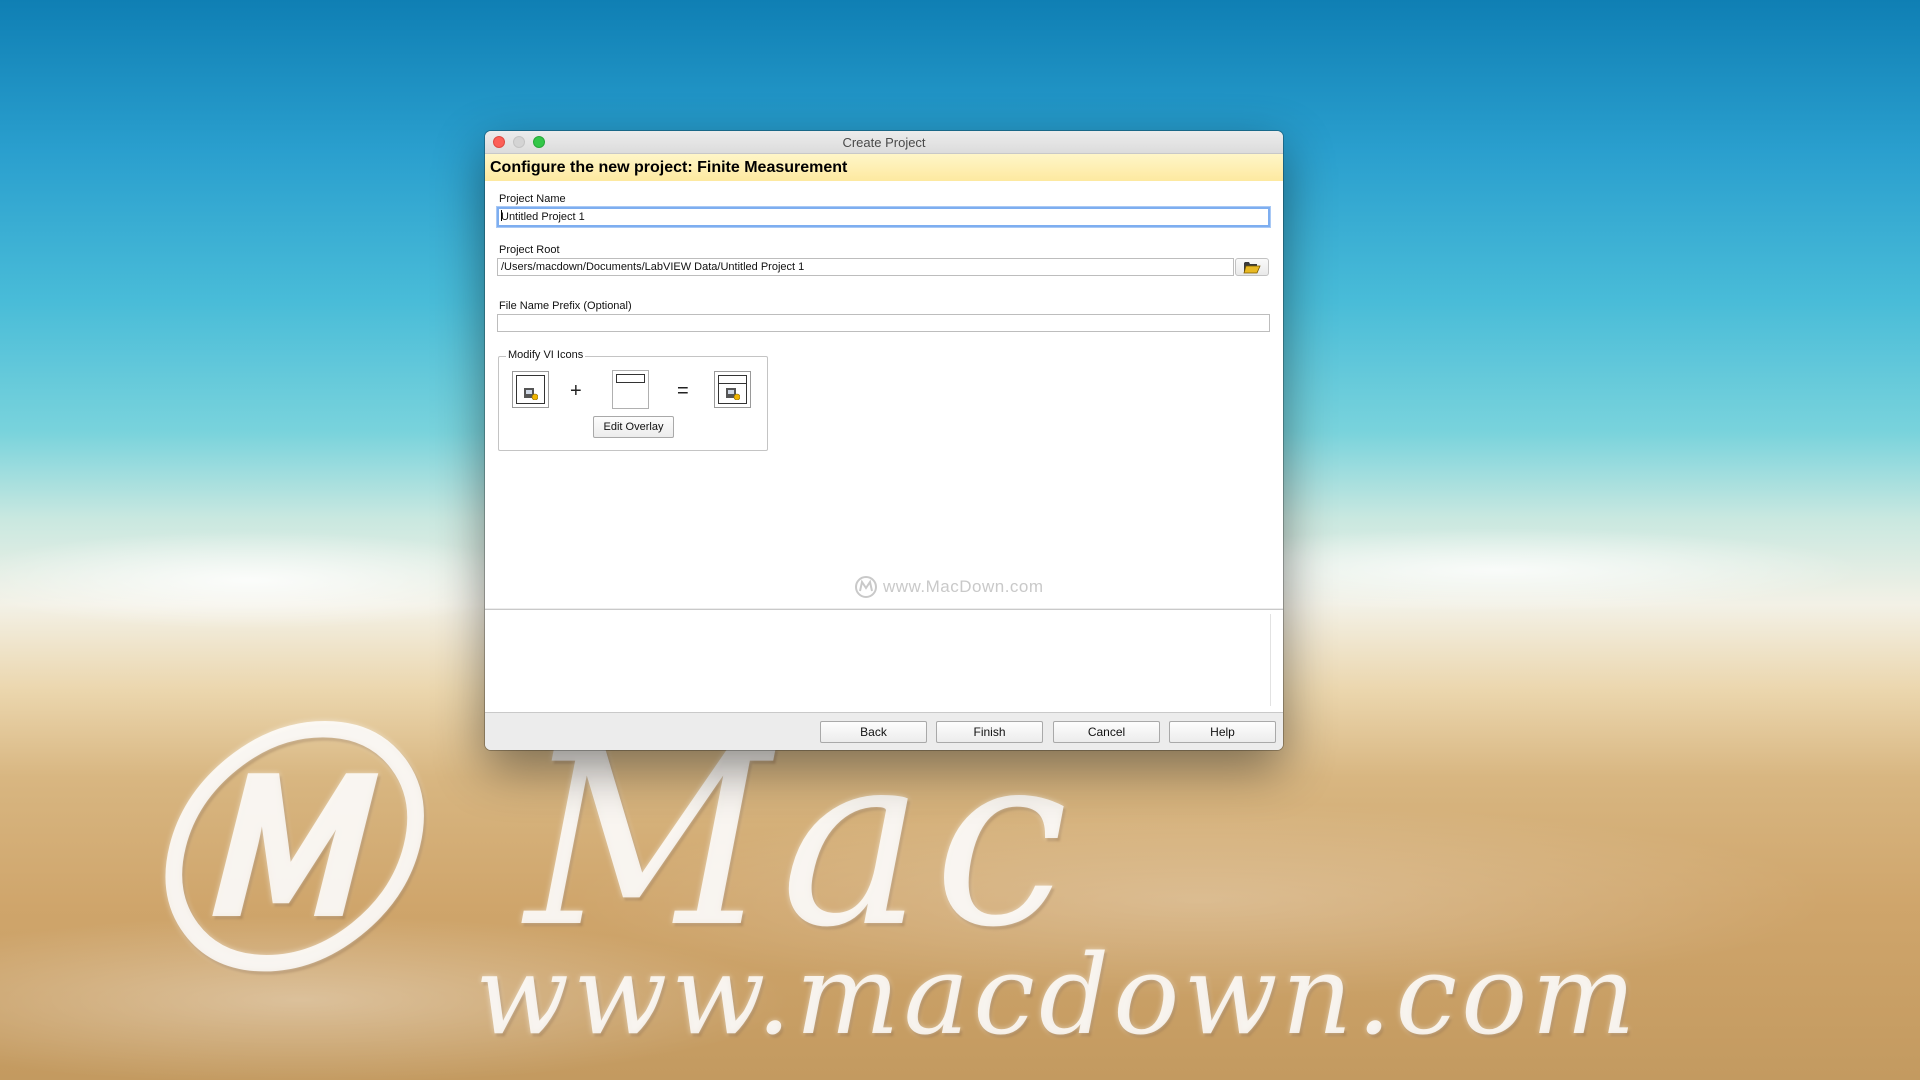 This screenshot has height=1080, width=1920. I want to click on result-vi-icon, so click(732, 389).